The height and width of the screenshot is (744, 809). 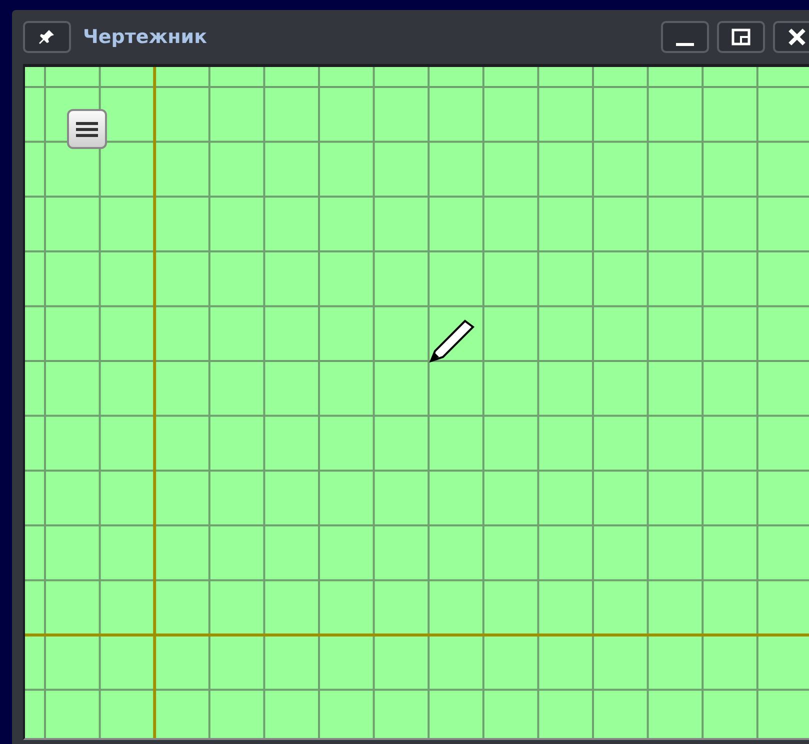 I want to click on pin-button, so click(x=47, y=37).